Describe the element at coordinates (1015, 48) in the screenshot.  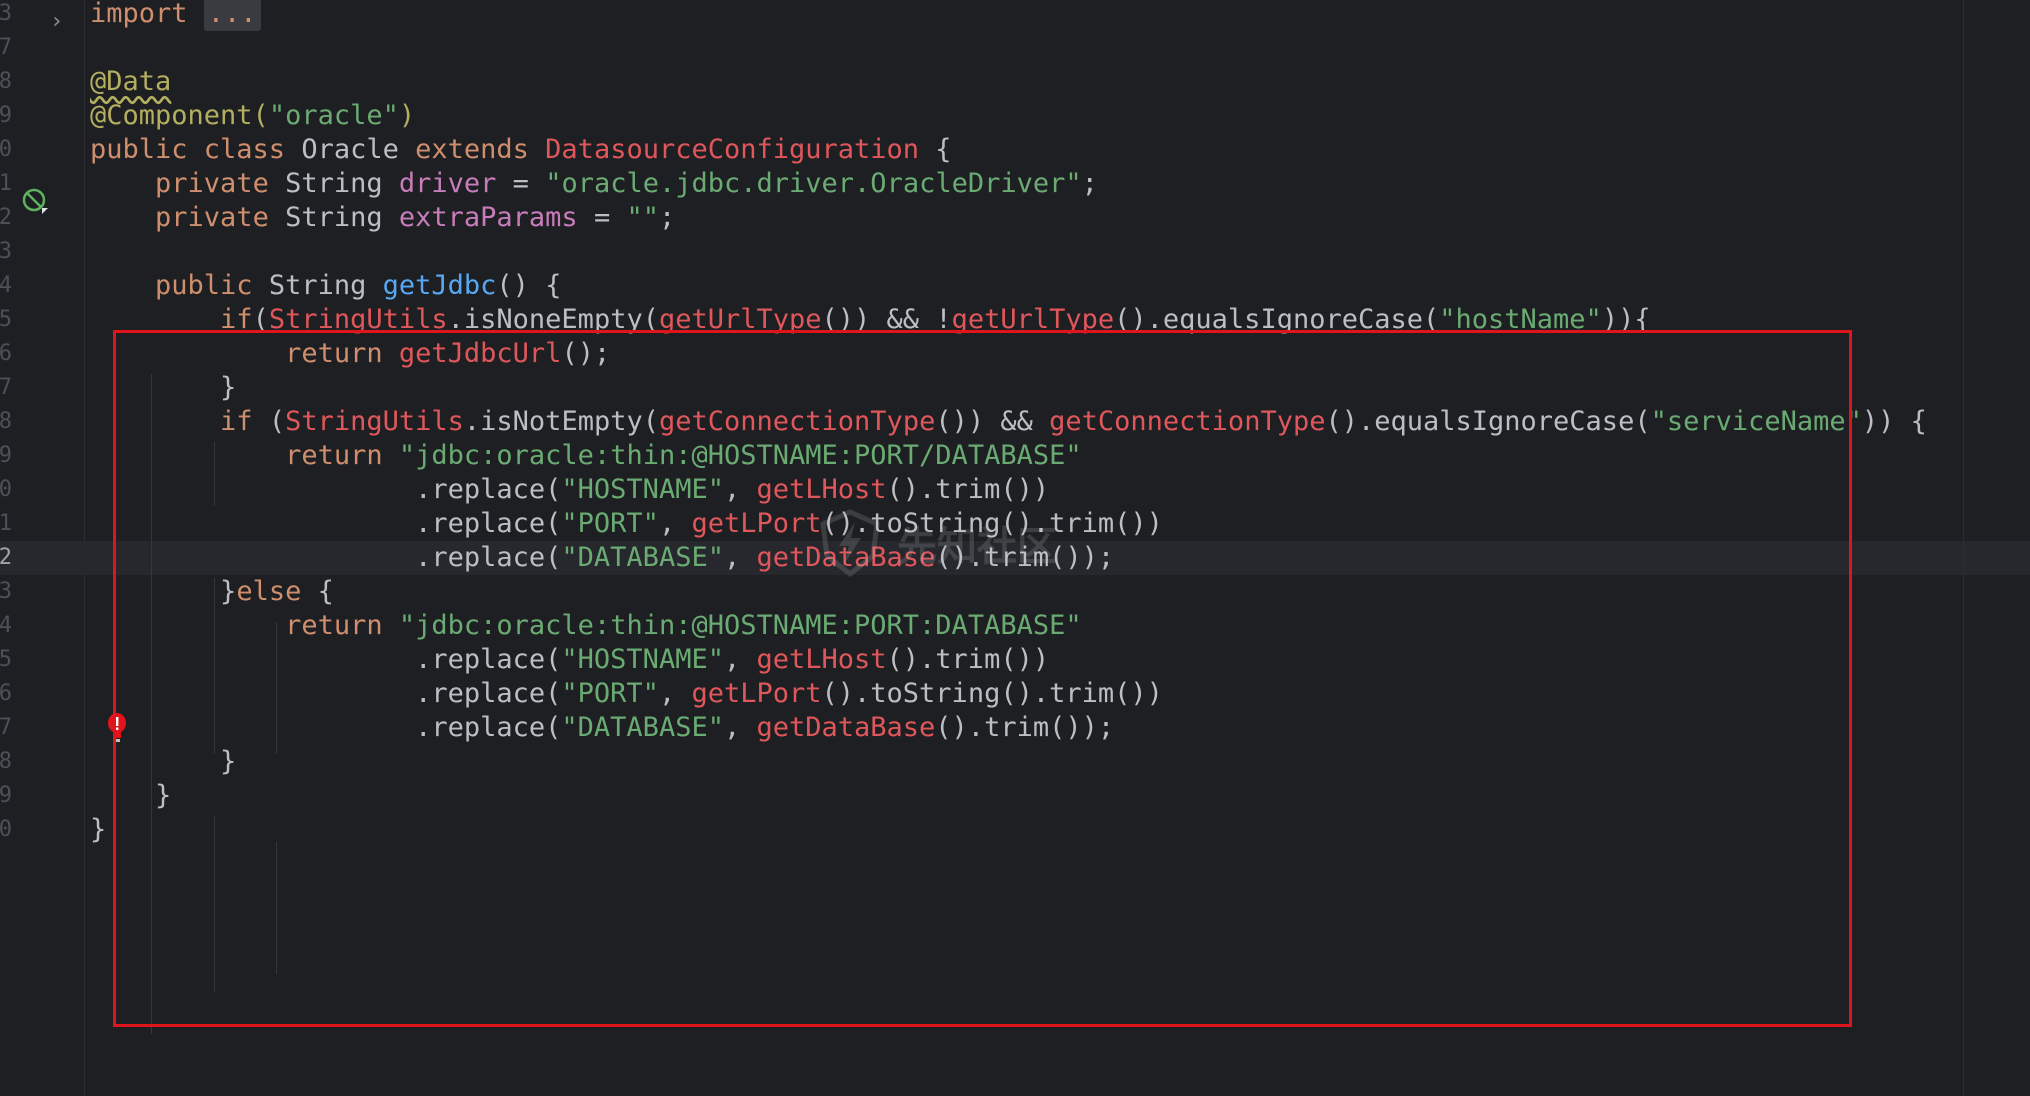
I see `code-line: 7` at that location.